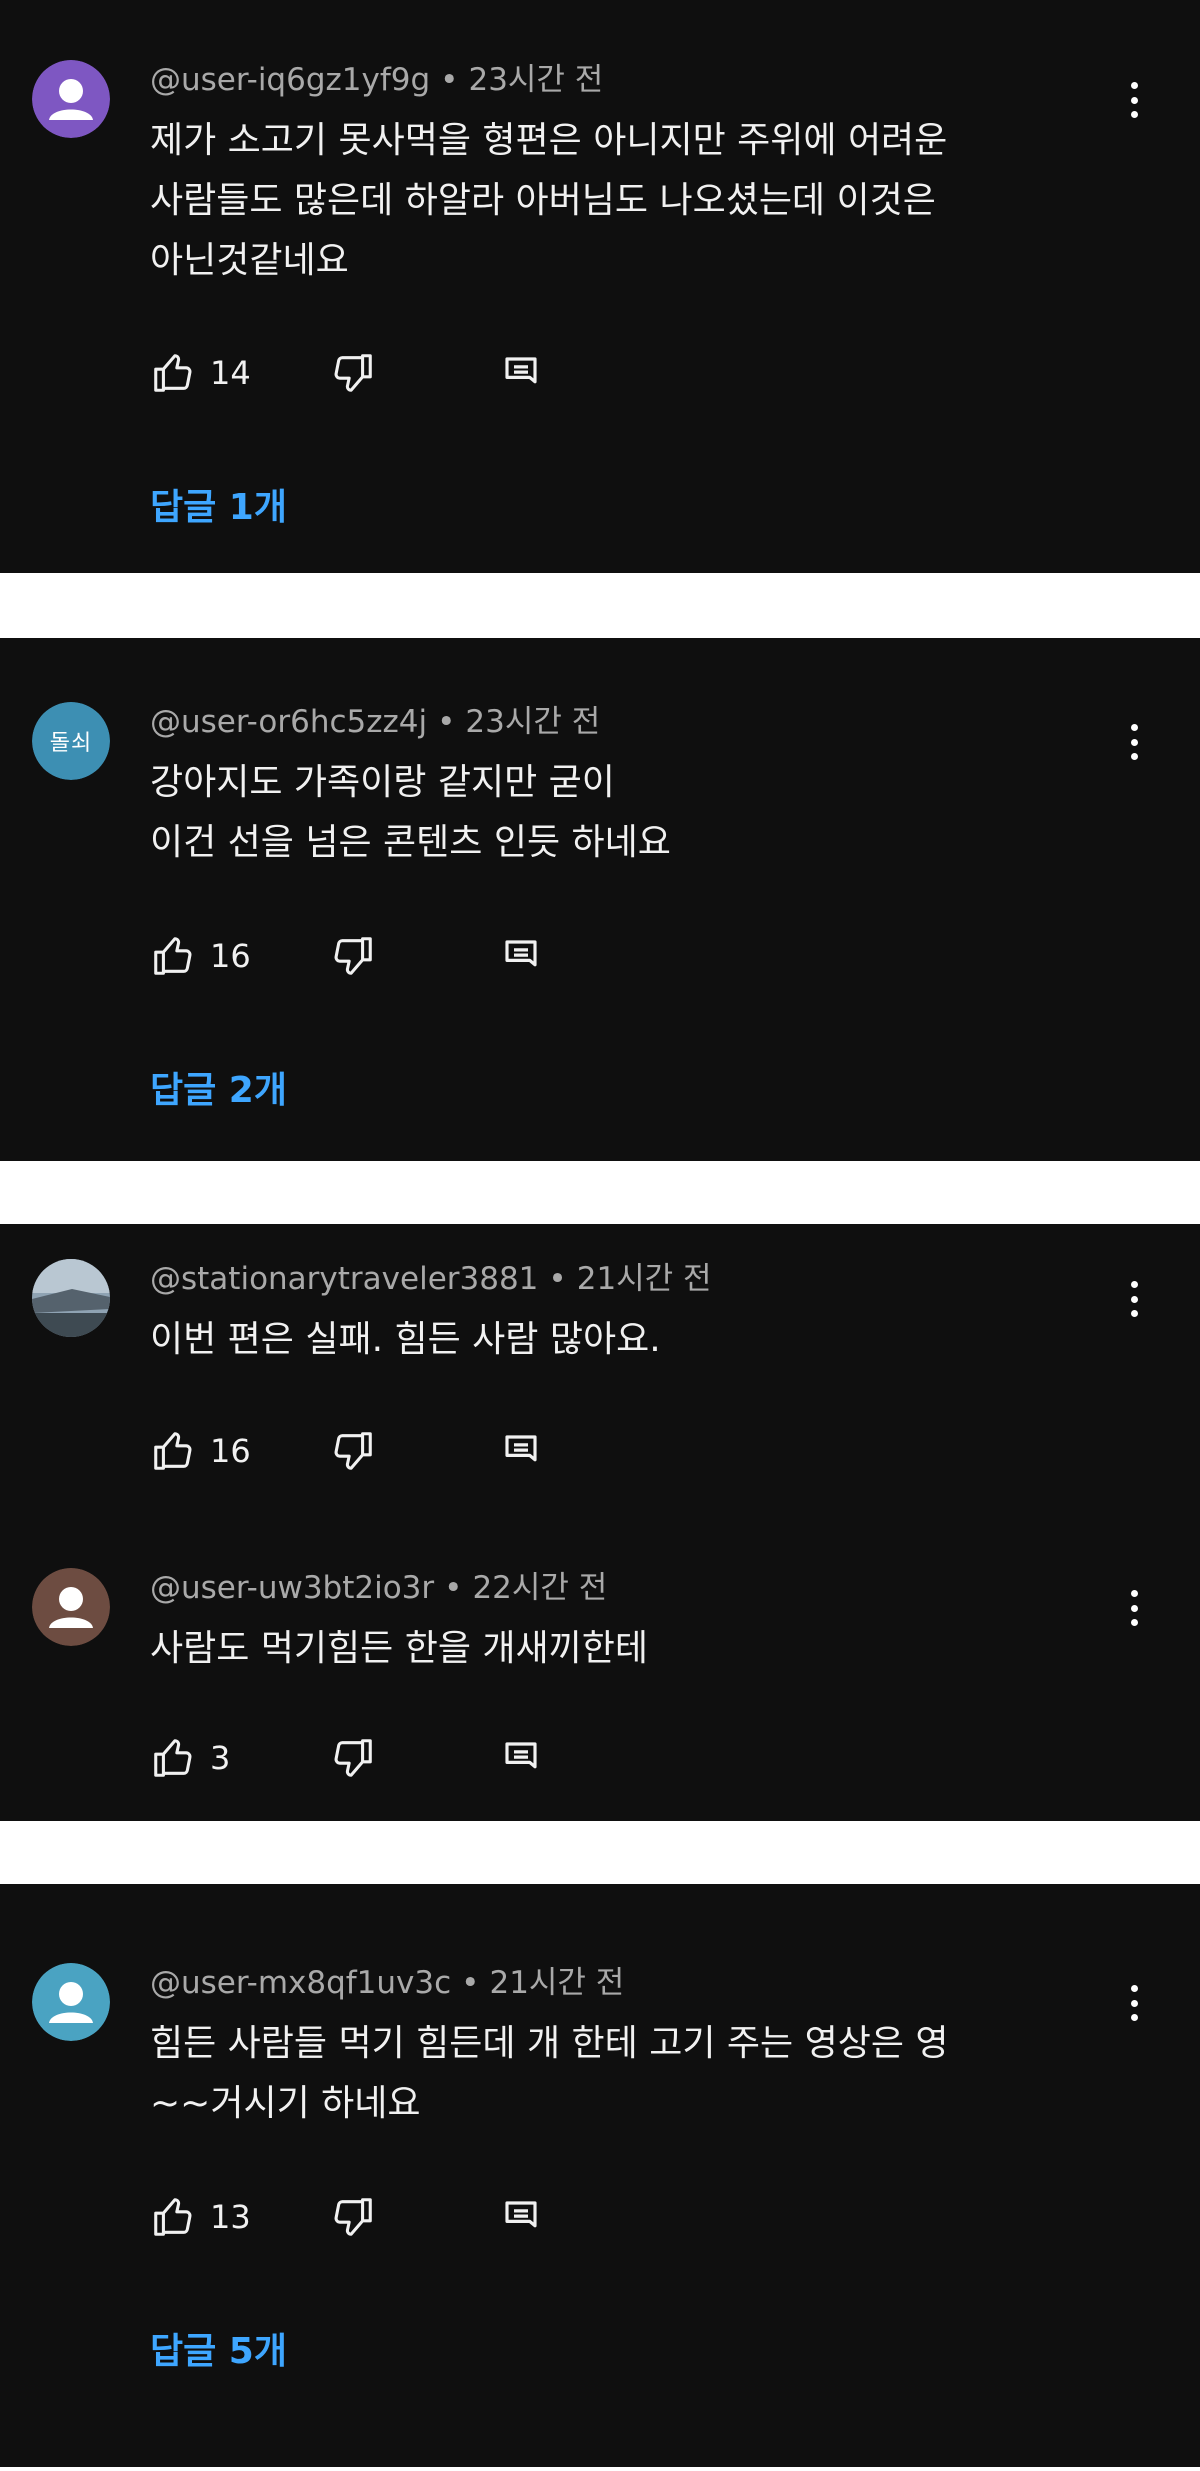 The width and height of the screenshot is (1200, 2471). Describe the element at coordinates (230, 373) in the screenshot. I see `like-count: 14` at that location.